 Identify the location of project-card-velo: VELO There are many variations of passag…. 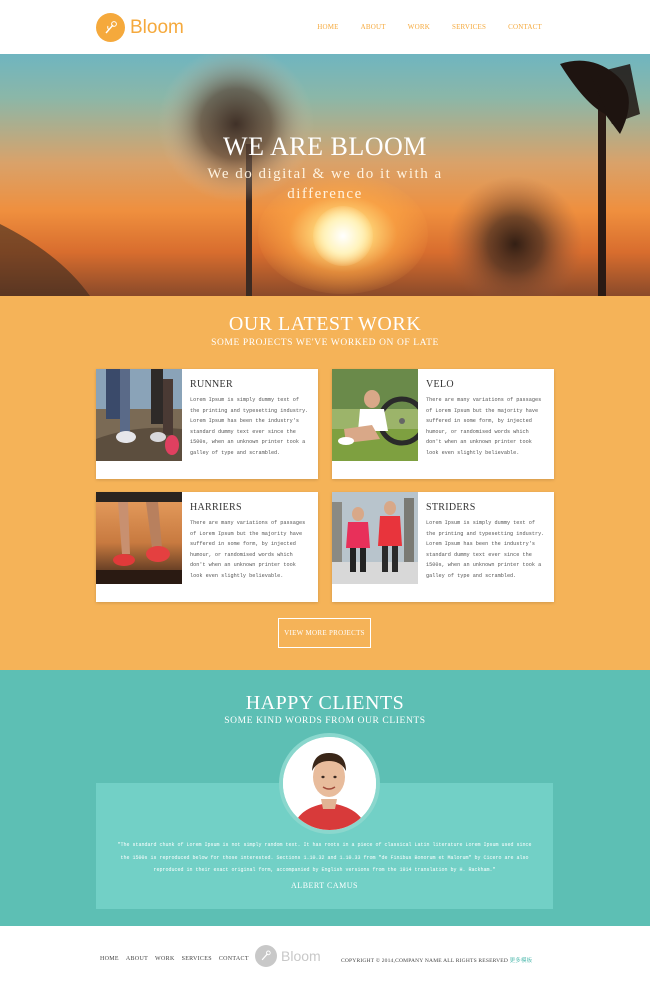
(443, 424).